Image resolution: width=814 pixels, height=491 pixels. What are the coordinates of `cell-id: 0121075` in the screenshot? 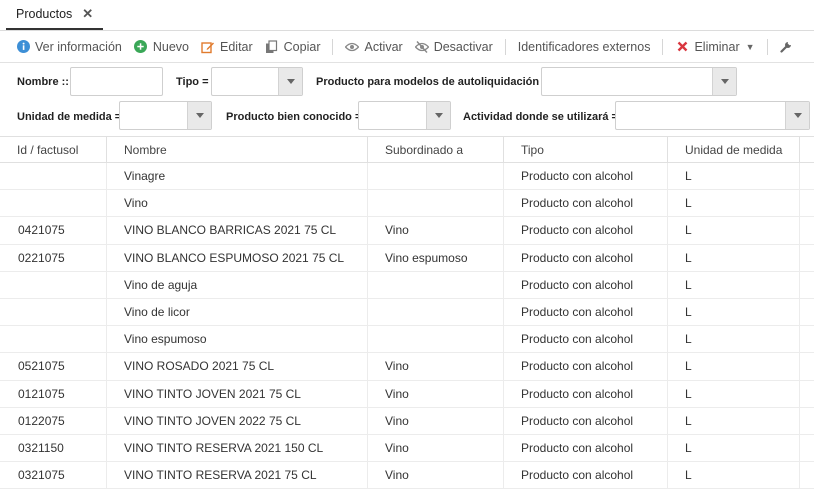 It's located at (53, 393).